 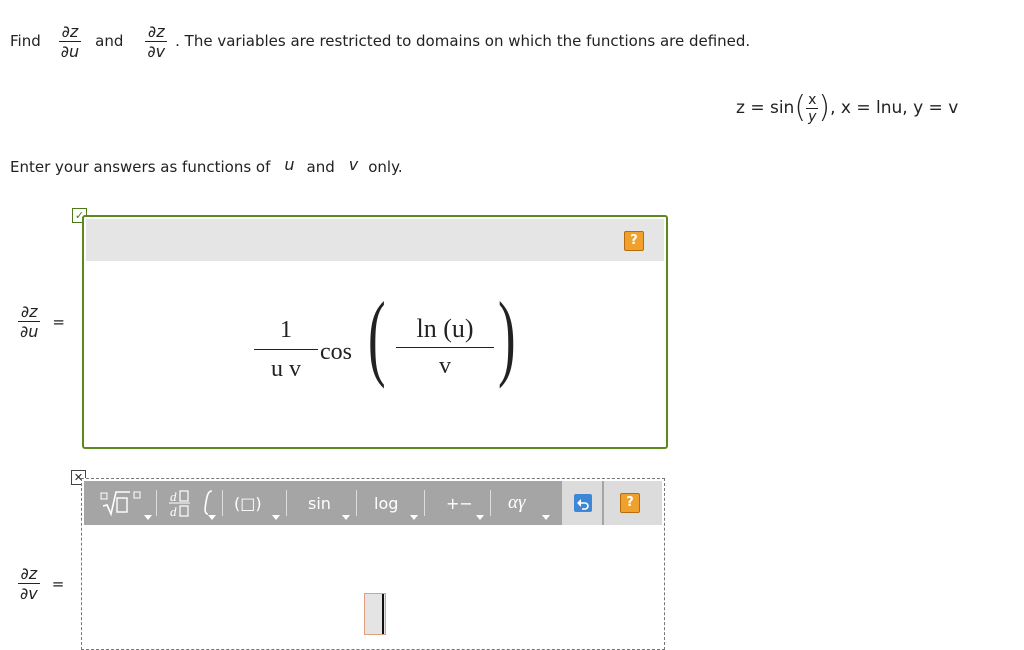 I want to click on dz-dv-fraction: ∂z ∂v, so click(x=156, y=41).